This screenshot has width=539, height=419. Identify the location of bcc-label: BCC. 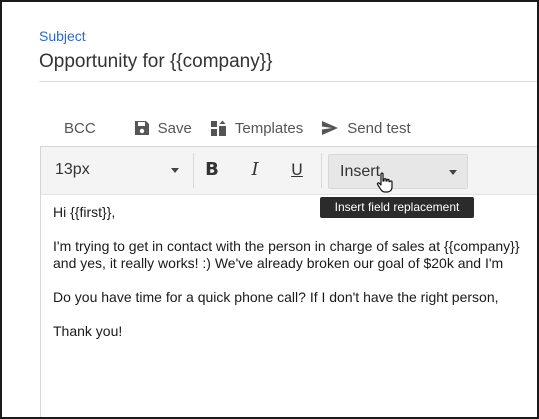
(80, 128).